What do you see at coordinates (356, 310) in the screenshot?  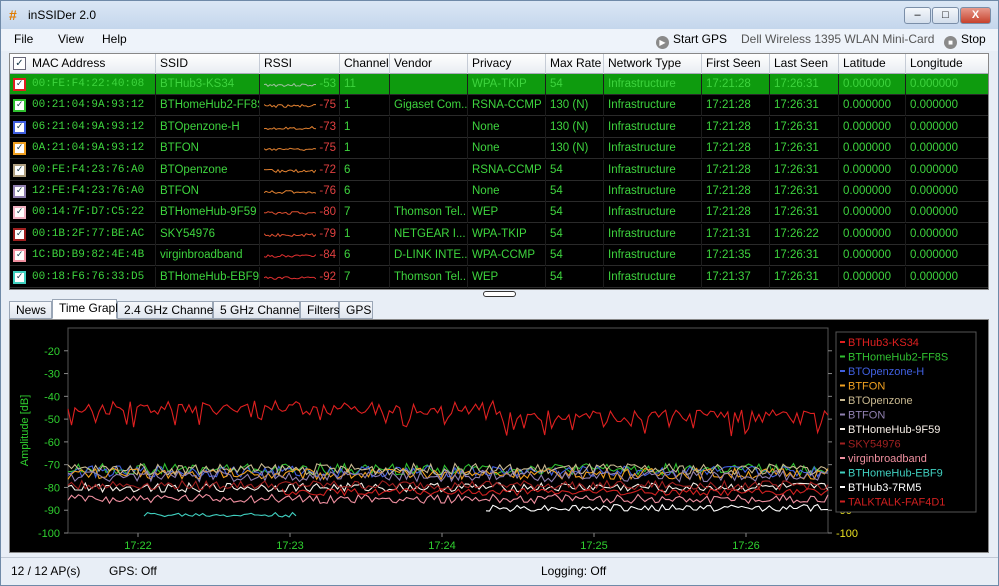 I see `tab-gps: GPS` at bounding box center [356, 310].